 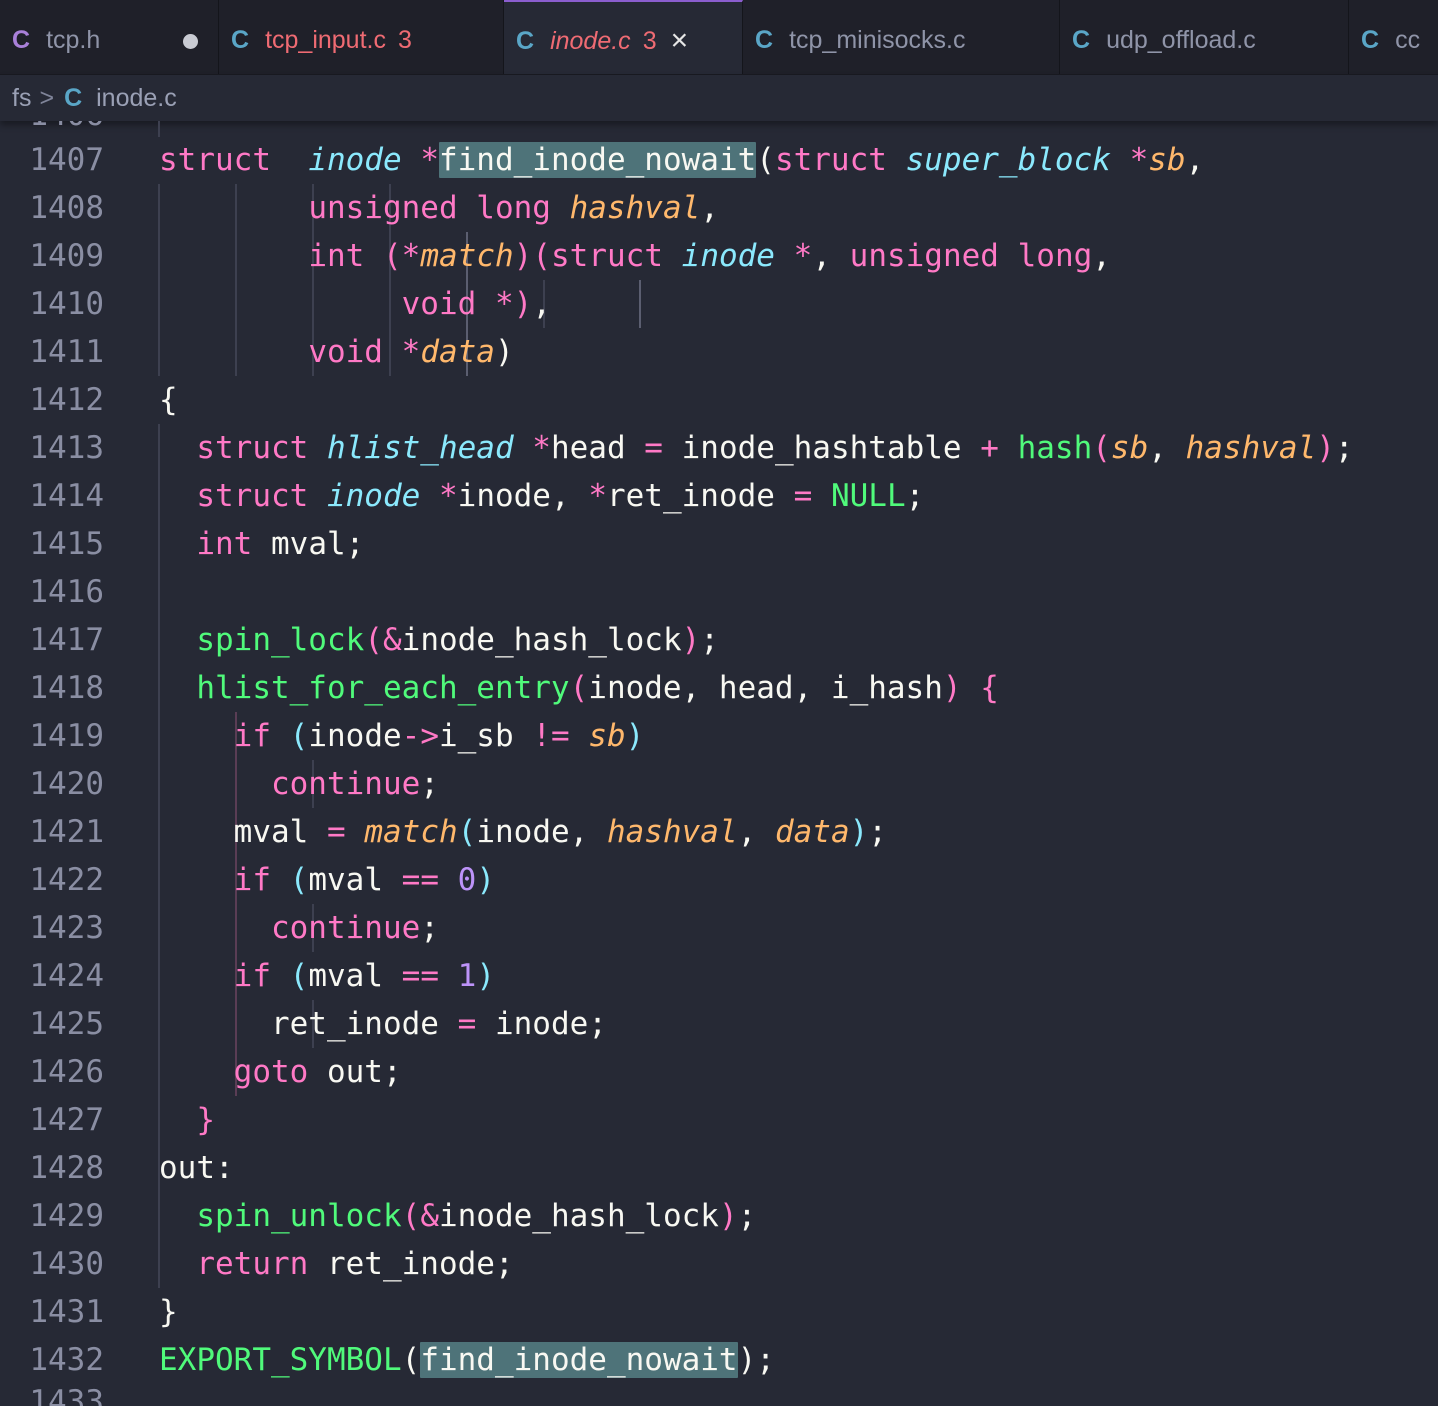 I want to click on code-token: ), so click(x=691, y=640).